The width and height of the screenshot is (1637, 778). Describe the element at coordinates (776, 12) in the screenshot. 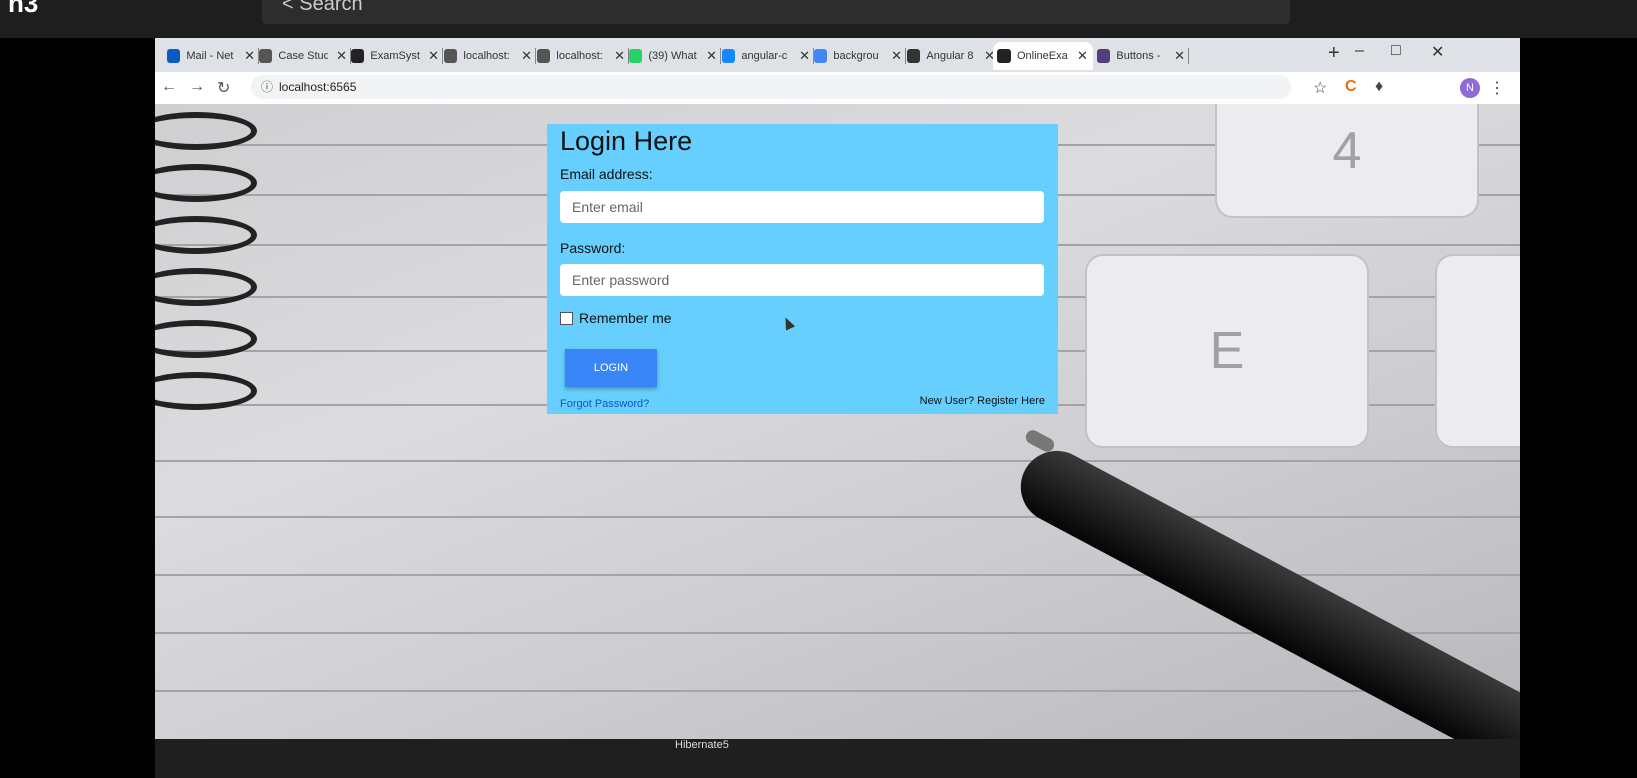

I see `outer-search-bar: < Search` at that location.